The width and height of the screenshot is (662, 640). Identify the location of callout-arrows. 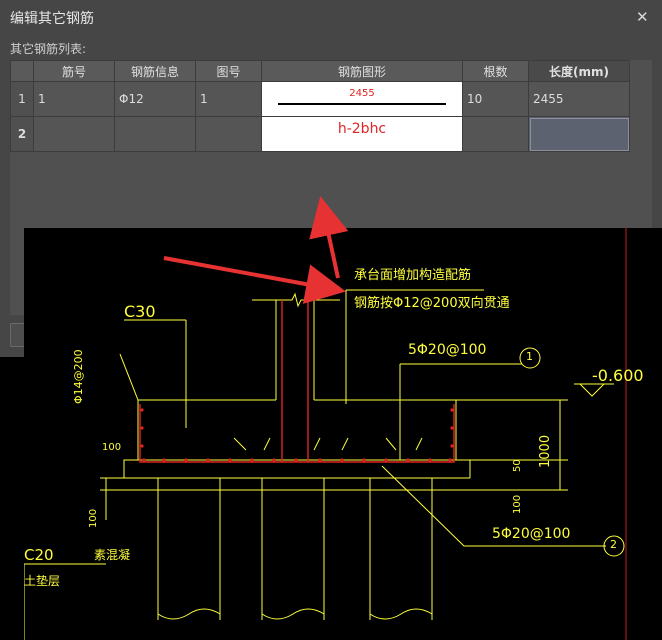
(256, 250).